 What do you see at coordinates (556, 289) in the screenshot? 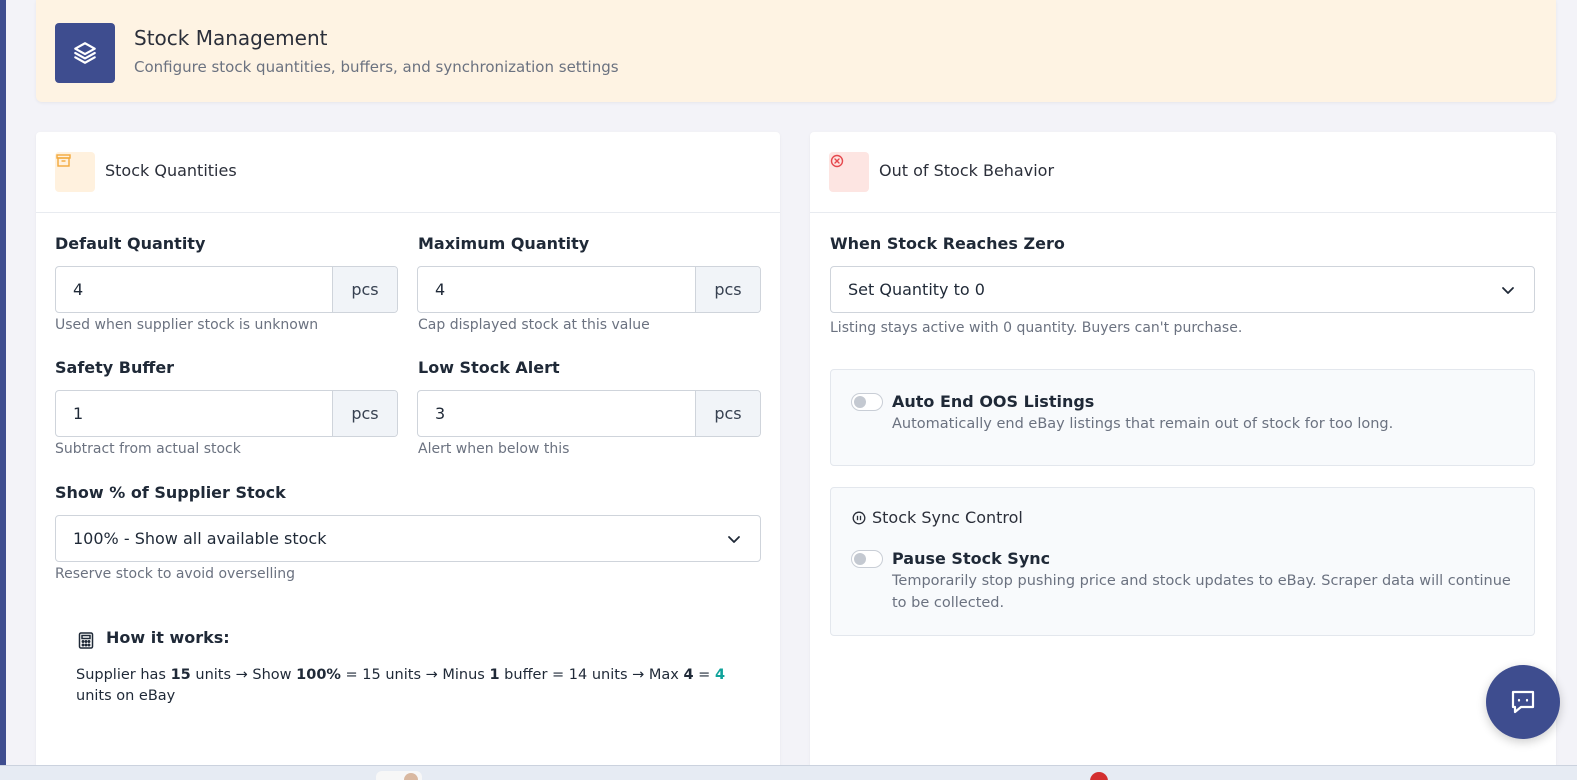
I see `maximum-quantity-value: 4` at bounding box center [556, 289].